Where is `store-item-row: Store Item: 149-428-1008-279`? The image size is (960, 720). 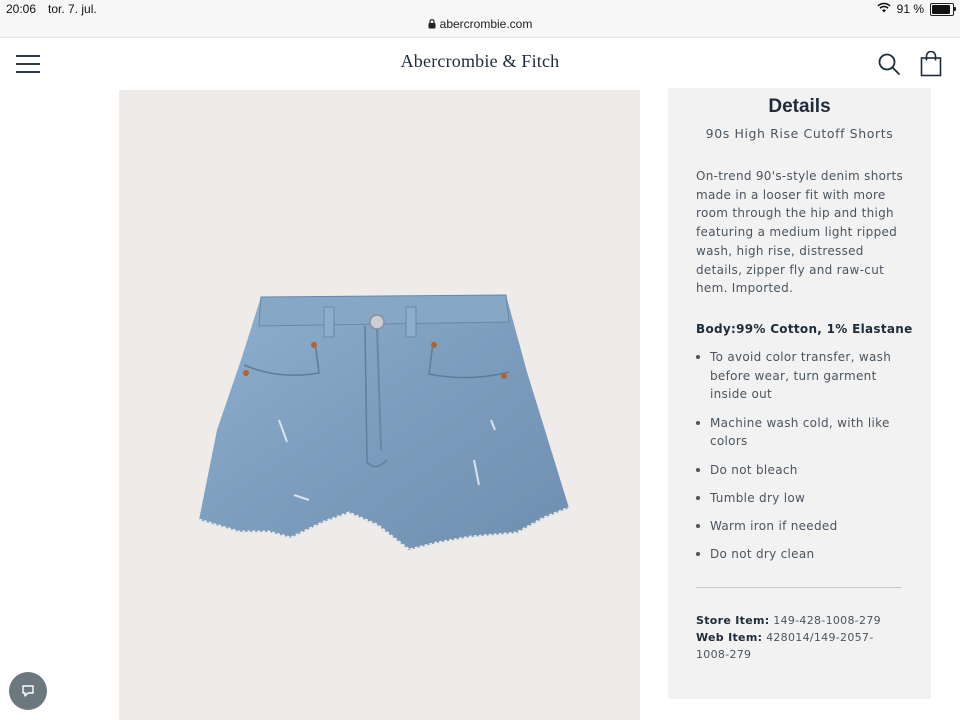 store-item-row: Store Item: 149-428-1008-279 is located at coordinates (801, 620).